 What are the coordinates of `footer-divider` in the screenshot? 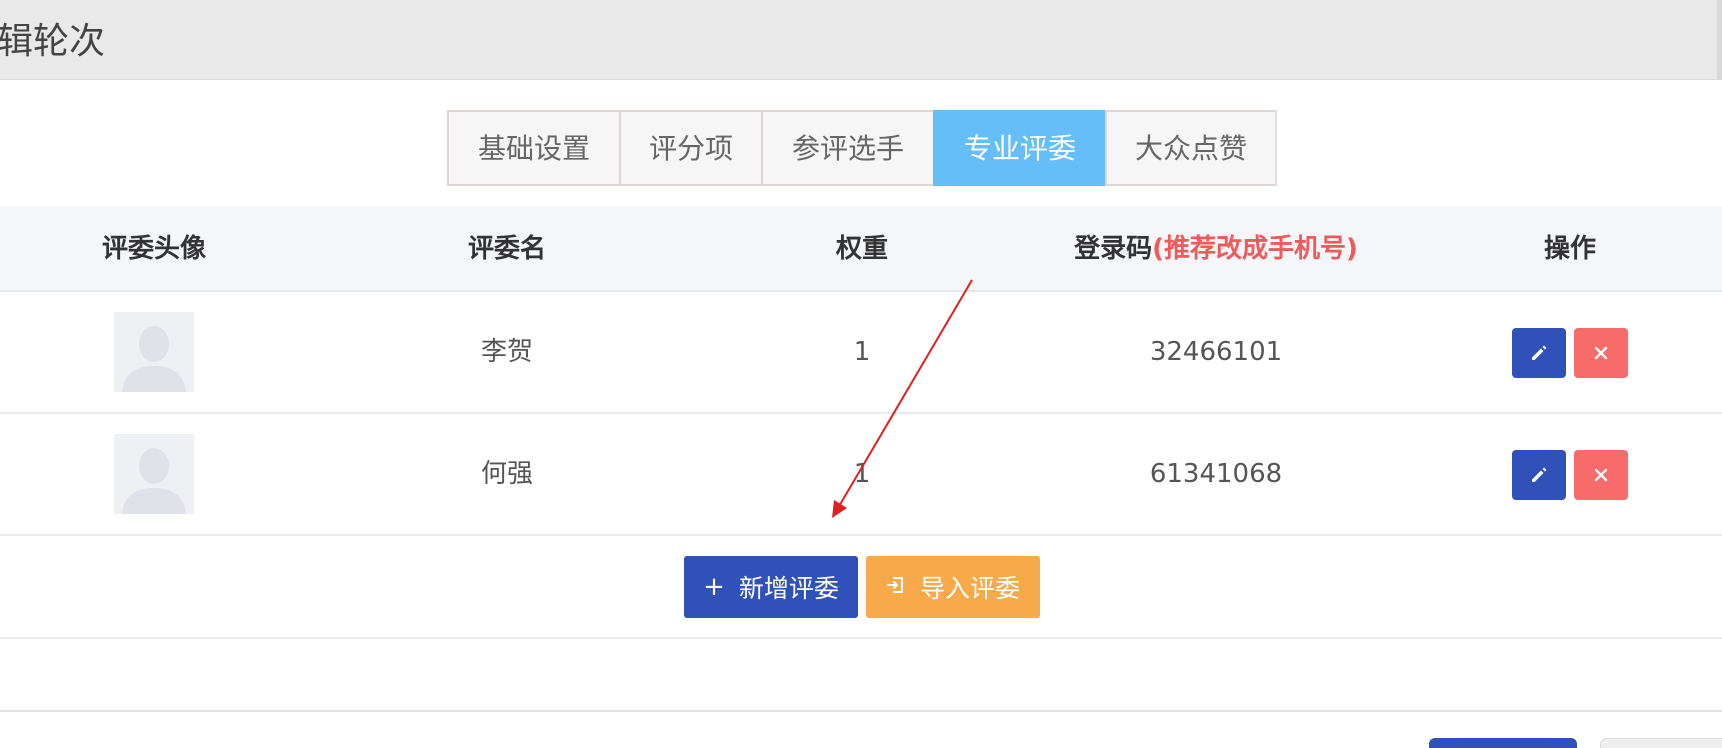 It's located at (861, 711).